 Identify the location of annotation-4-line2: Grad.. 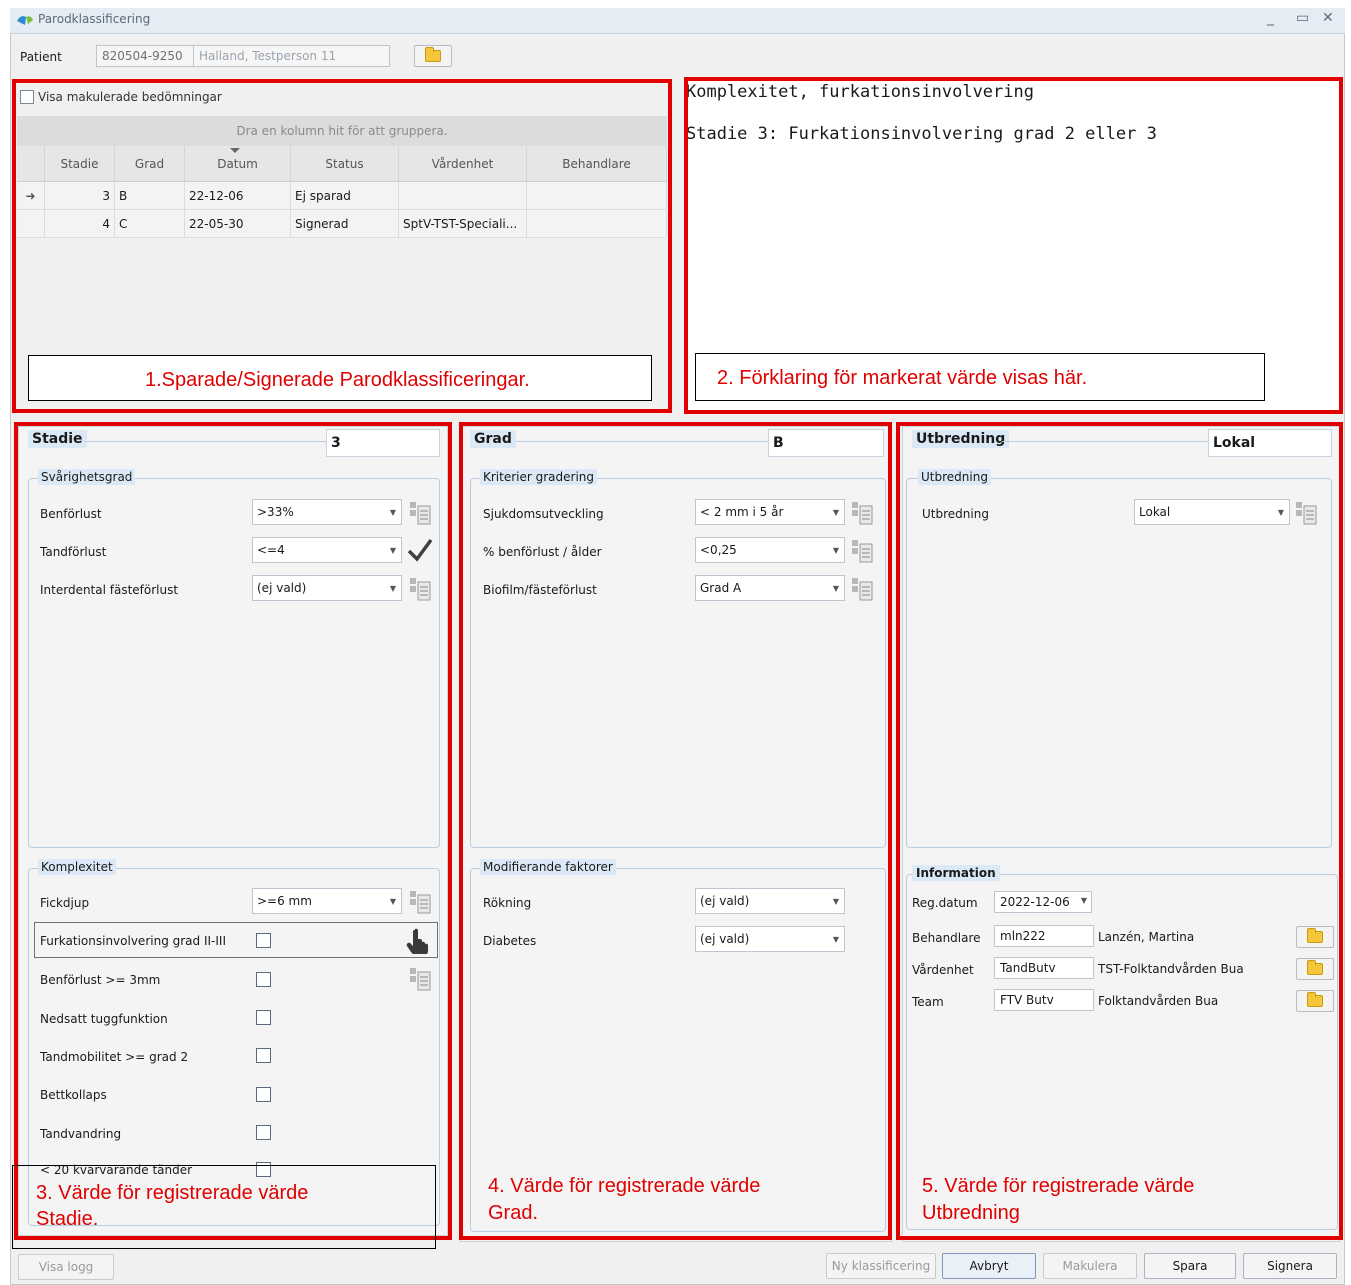
(513, 1213).